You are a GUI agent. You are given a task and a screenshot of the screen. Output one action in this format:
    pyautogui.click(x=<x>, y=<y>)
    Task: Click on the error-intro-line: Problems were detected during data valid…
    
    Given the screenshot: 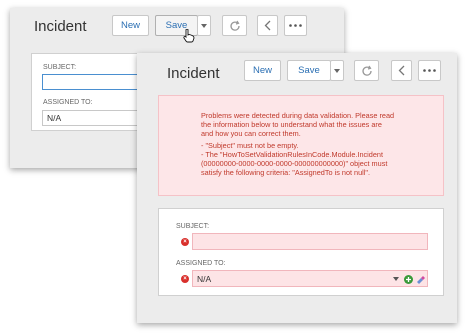 What is the action you would take?
    pyautogui.click(x=298, y=115)
    